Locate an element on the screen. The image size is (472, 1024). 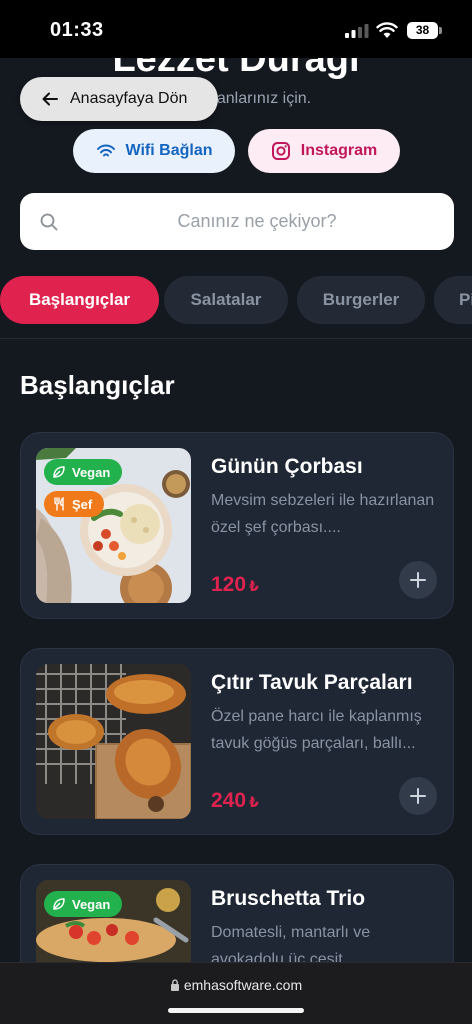
instagram-button-label: Instagram is located at coordinates (339, 150).